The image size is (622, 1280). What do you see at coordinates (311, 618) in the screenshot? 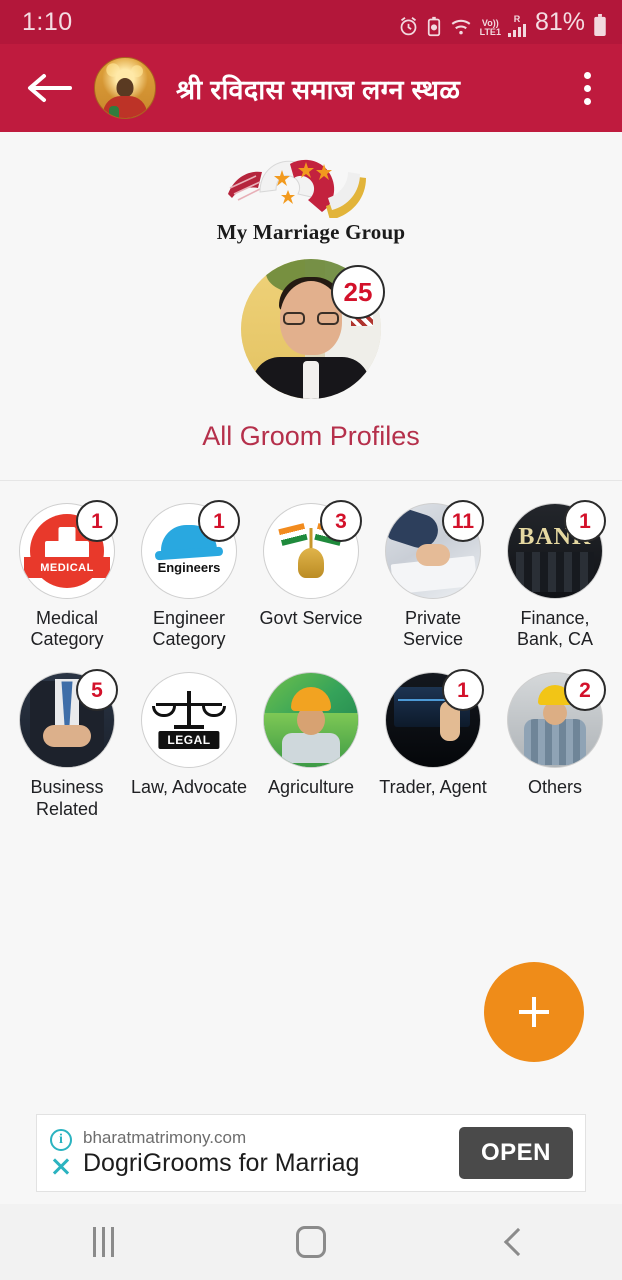
I see `category-label: Govt Service` at bounding box center [311, 618].